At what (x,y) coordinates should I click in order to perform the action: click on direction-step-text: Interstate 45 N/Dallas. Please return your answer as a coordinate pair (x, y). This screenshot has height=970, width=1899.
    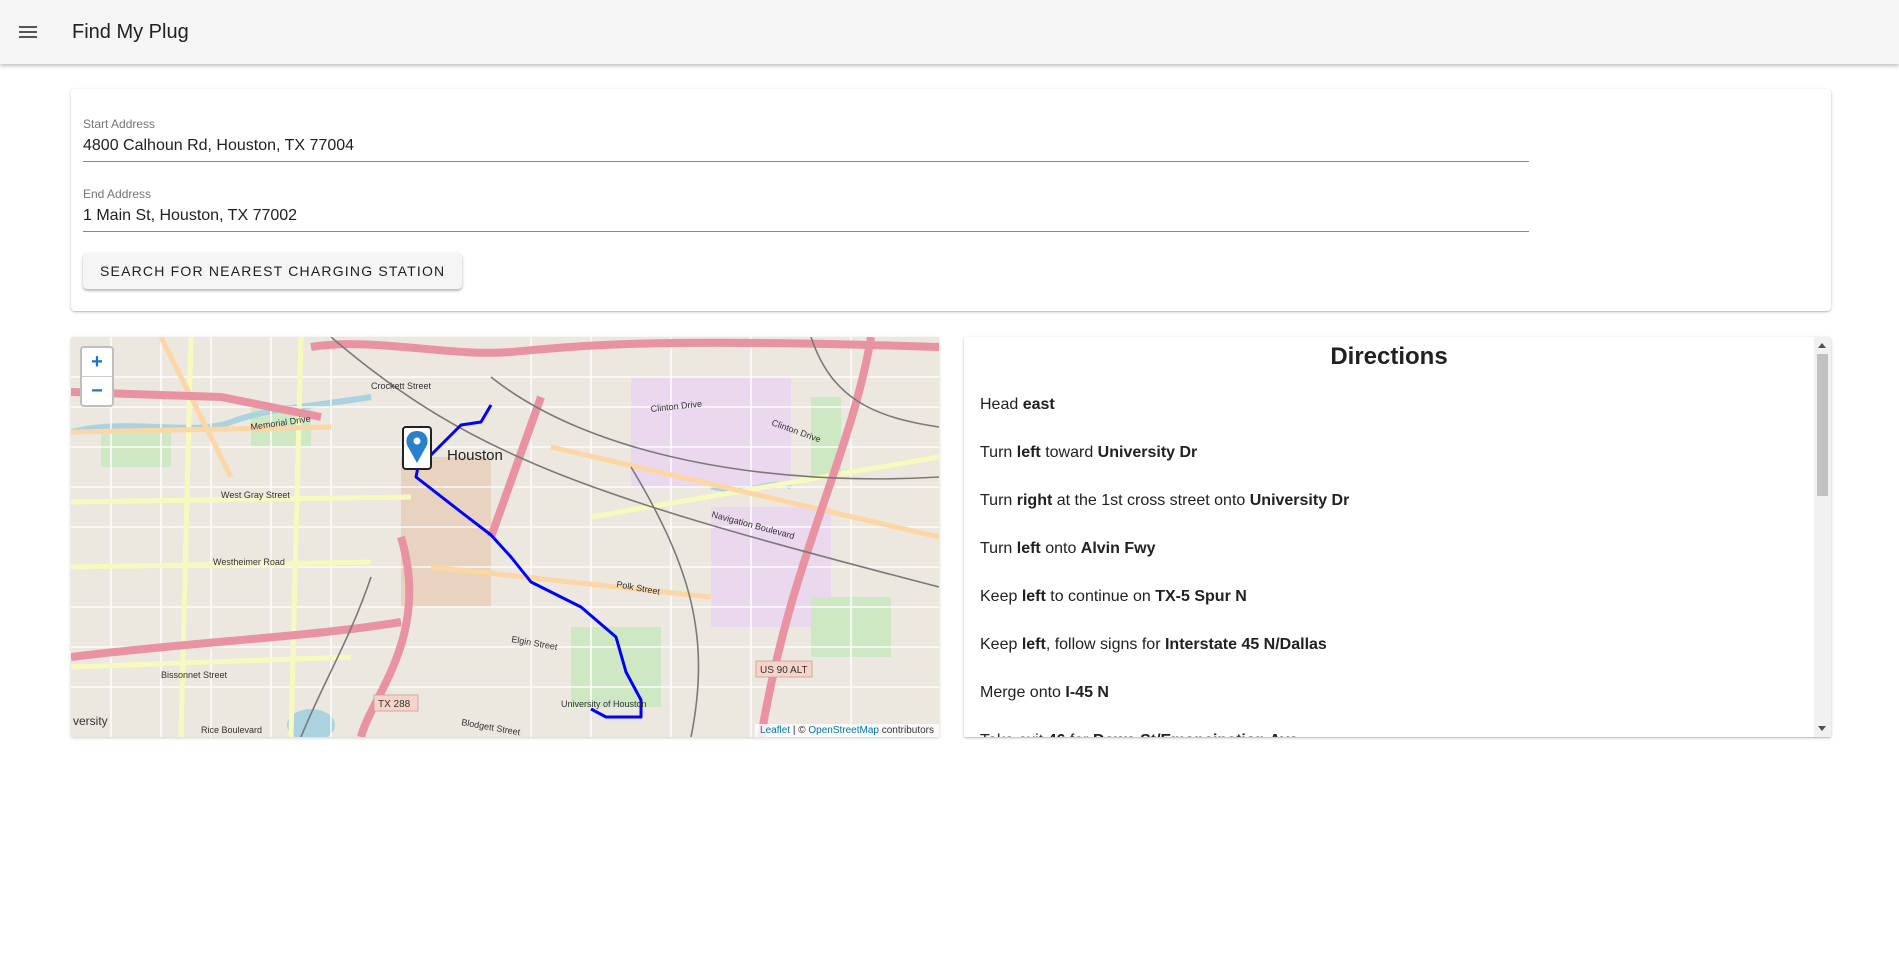
    Looking at the image, I should click on (1245, 644).